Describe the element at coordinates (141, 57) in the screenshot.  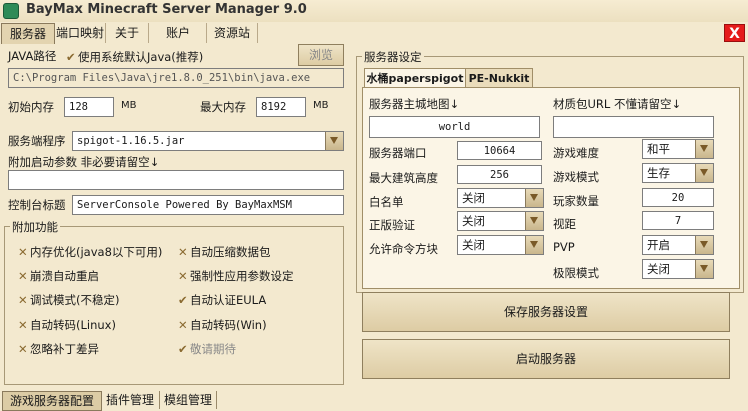
I see `use-system-java-label: 使用系统默认Java(推荐)` at that location.